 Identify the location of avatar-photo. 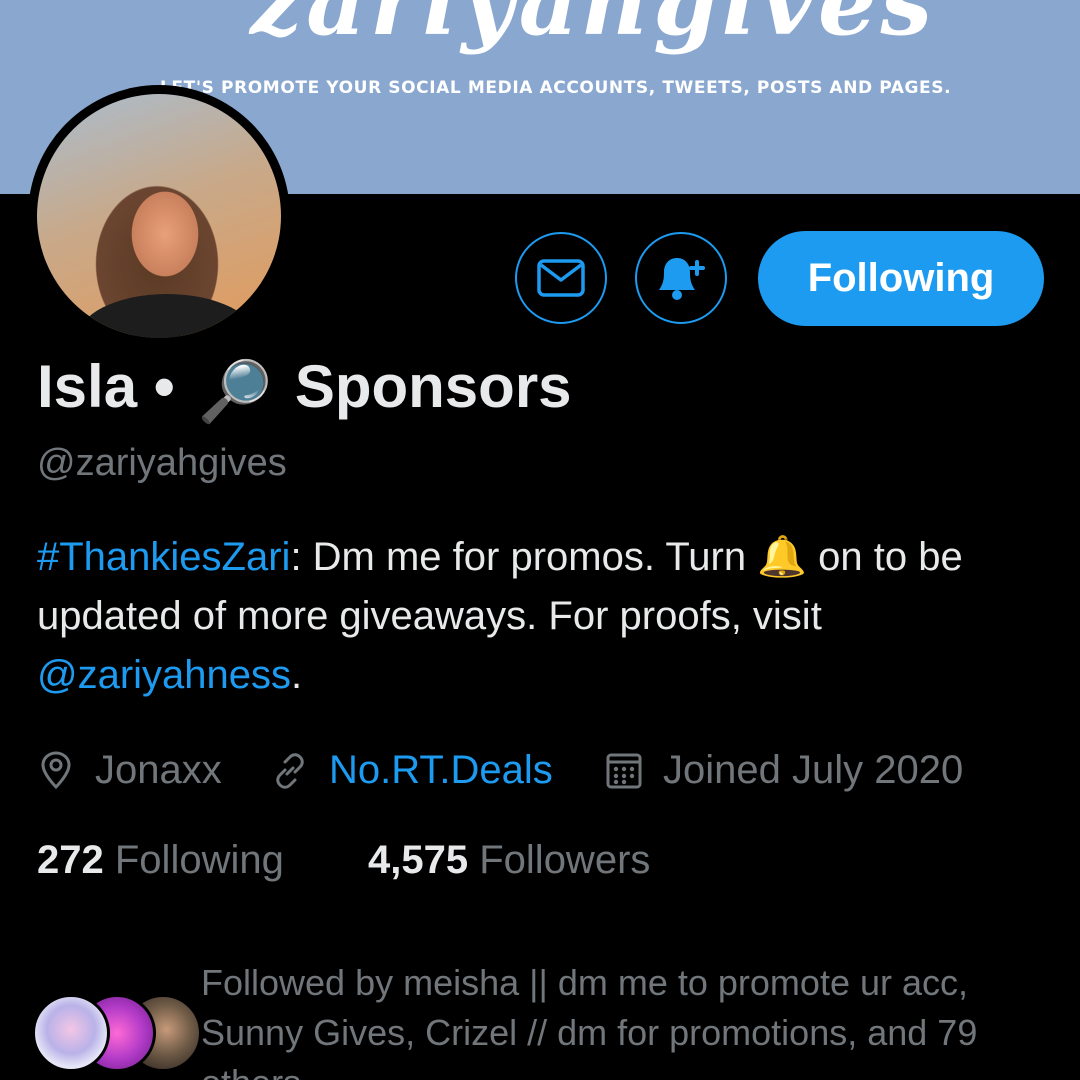
(159, 216).